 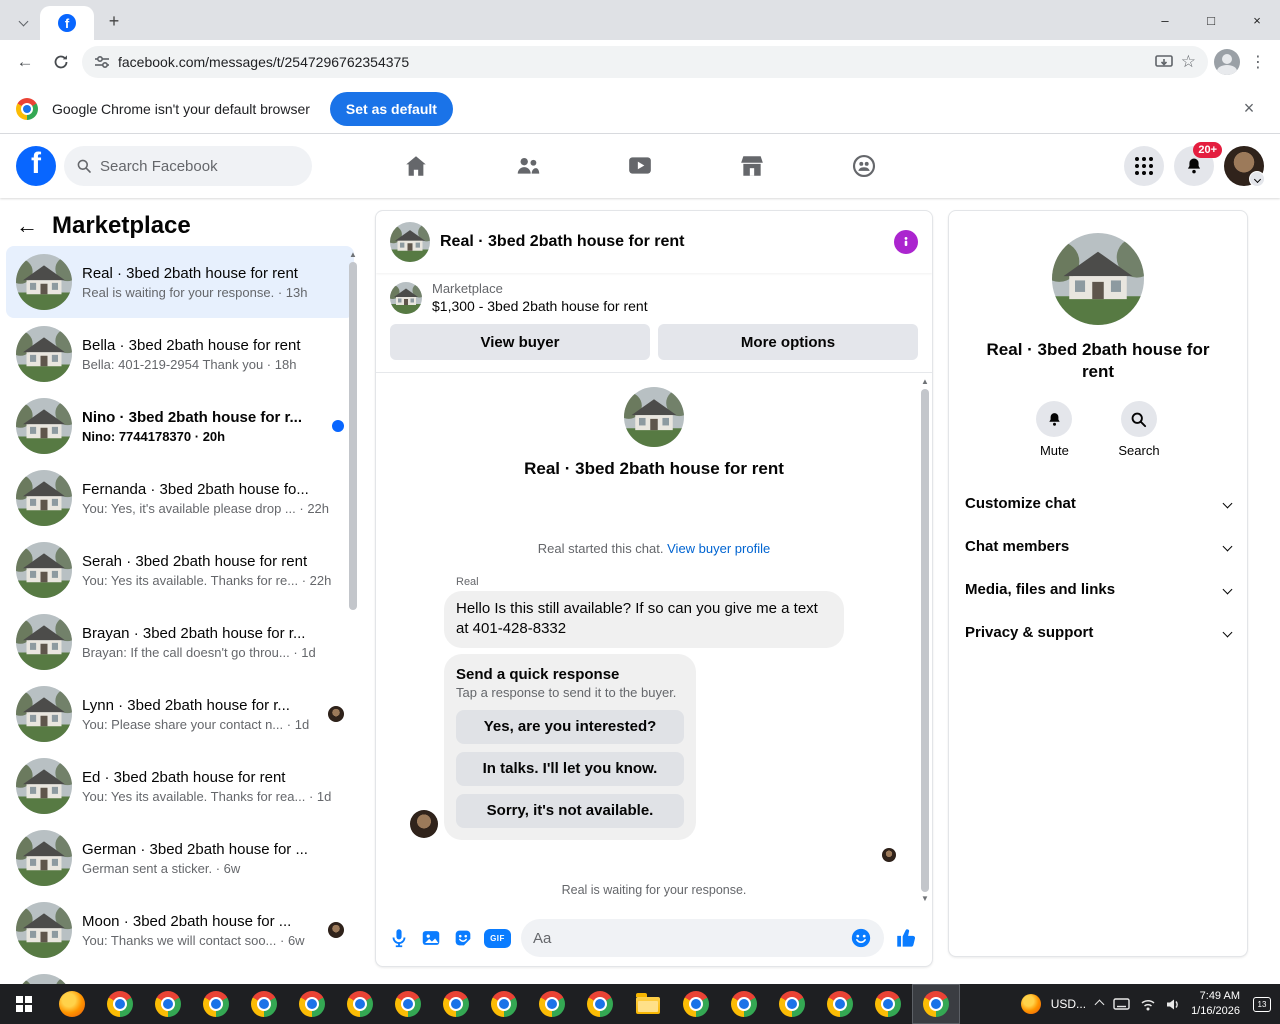 I want to click on volume-icon, so click(x=1173, y=1004).